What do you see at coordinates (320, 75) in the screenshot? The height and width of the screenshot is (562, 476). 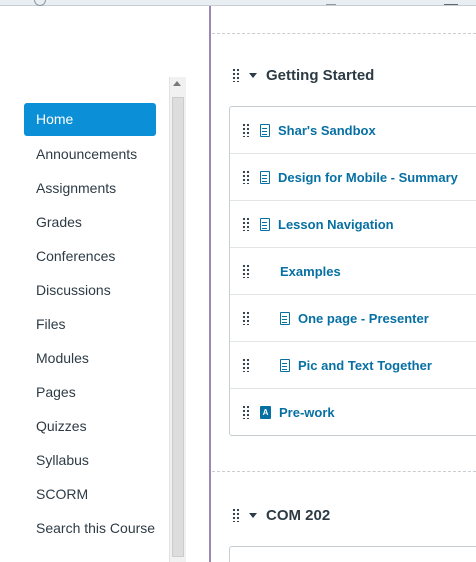 I see `module-title: Getting Started` at bounding box center [320, 75].